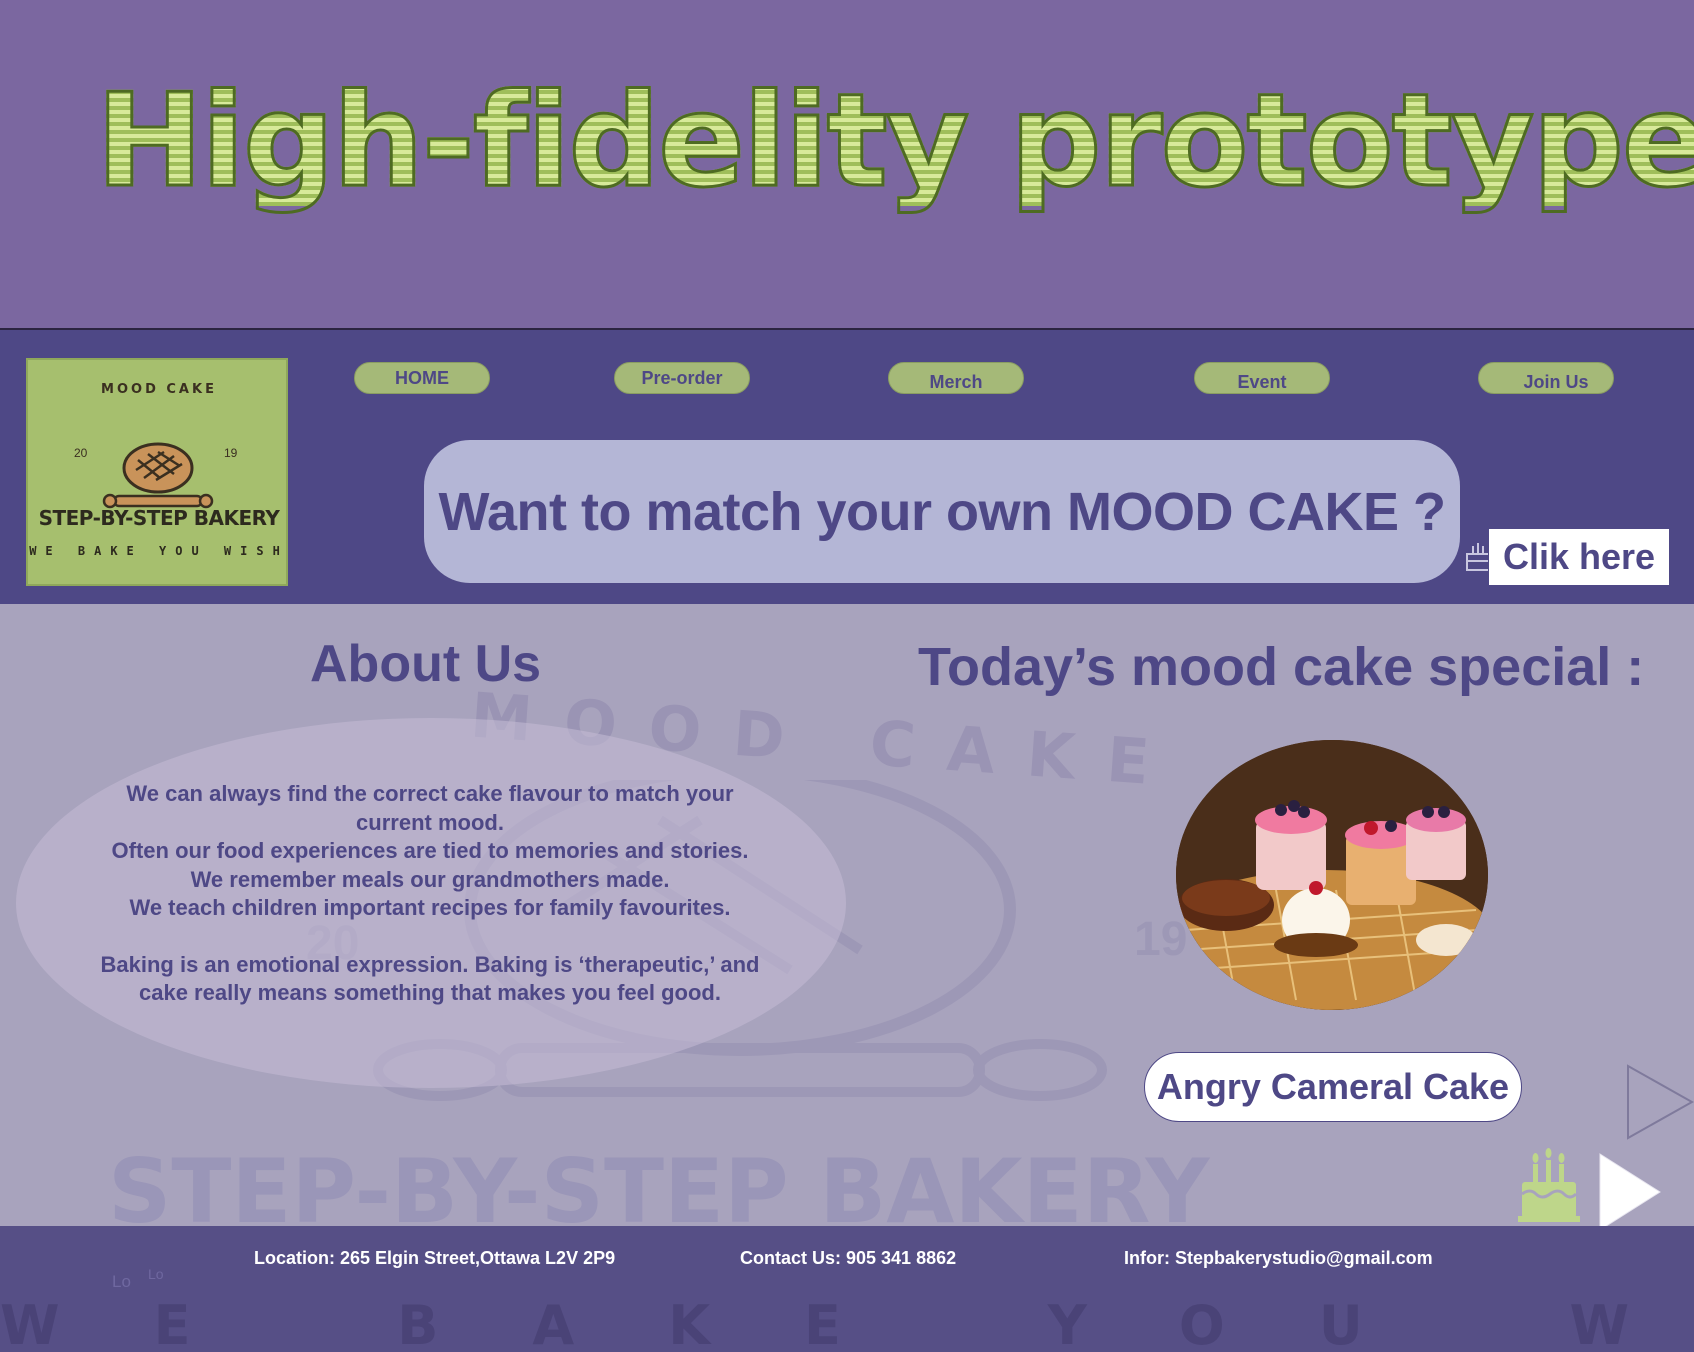  I want to click on logo-tagline: WE BAKE YOU WISH, so click(159, 551).